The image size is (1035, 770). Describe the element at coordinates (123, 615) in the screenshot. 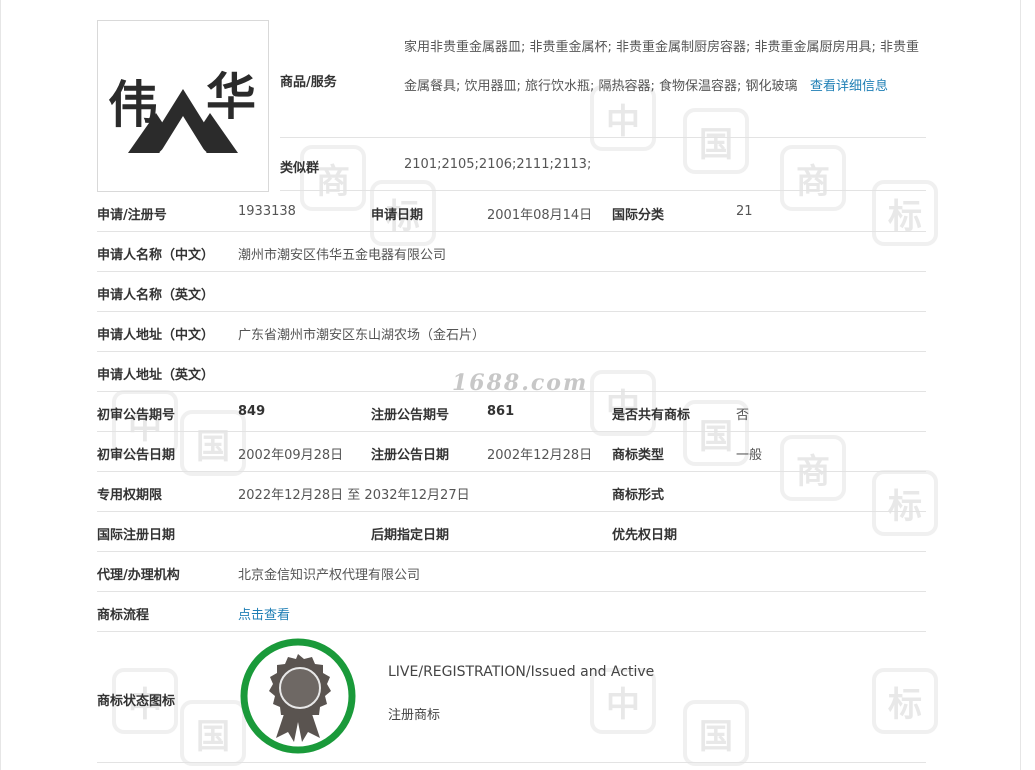

I see `process-label: 商标流程` at that location.